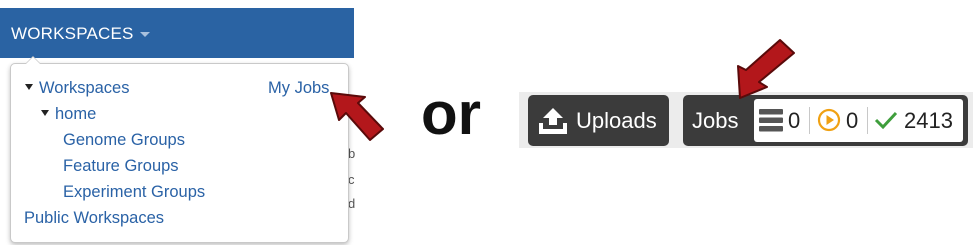  What do you see at coordinates (829, 120) in the screenshot?
I see `play-circle-icon` at bounding box center [829, 120].